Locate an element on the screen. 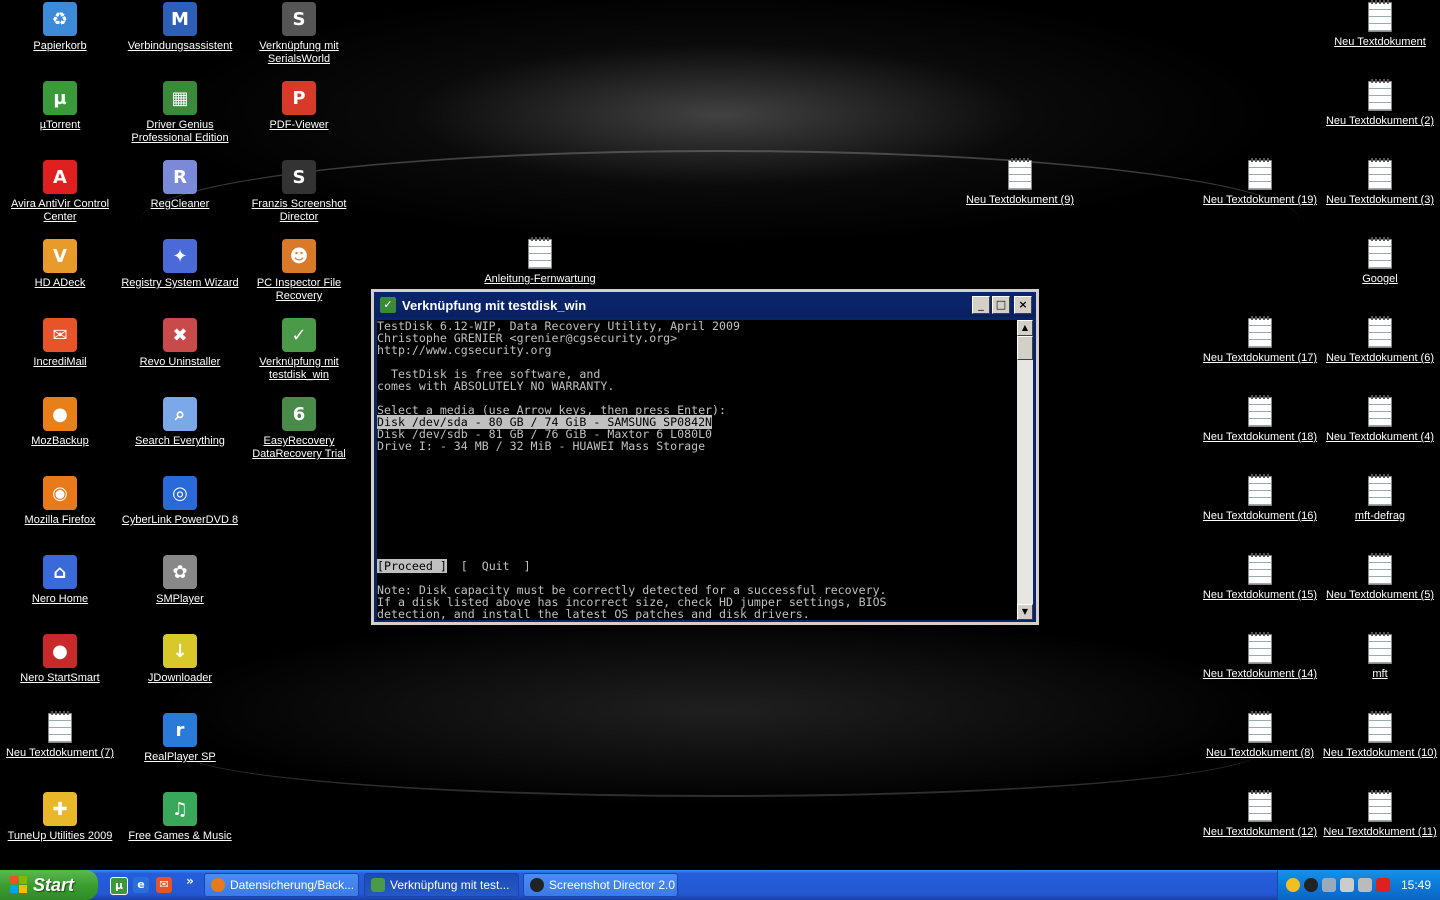 This screenshot has height=900, width=1440. desktop-icon: S Franzis Screenshot Director is located at coordinates (299, 192).